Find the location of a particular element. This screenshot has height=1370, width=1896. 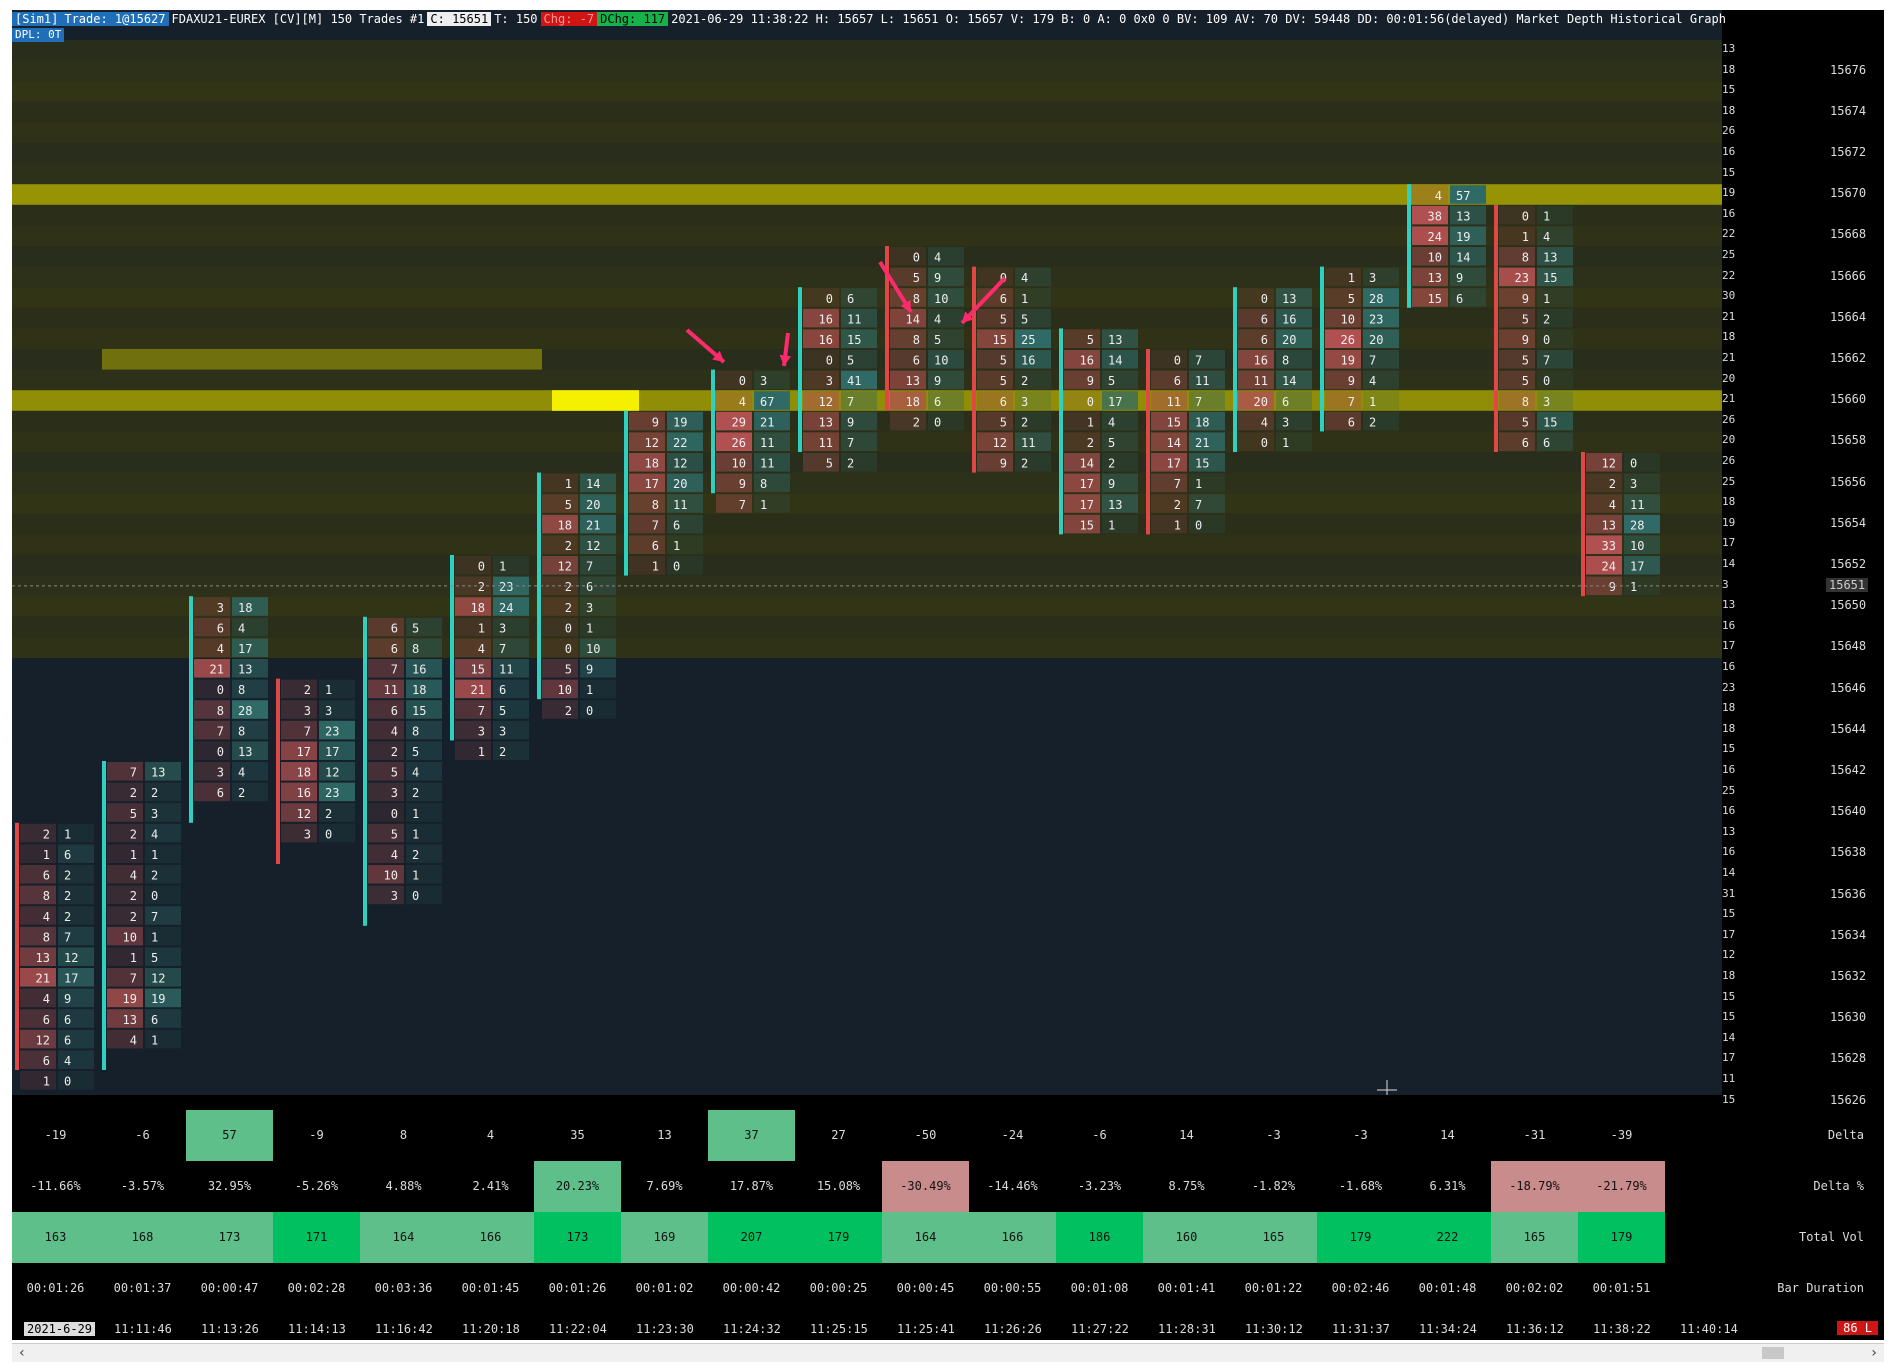

footprint-bar: 6 56 87 1611 186 154 82 55 43 20 15 14 210 13 0 is located at coordinates (402, 771).